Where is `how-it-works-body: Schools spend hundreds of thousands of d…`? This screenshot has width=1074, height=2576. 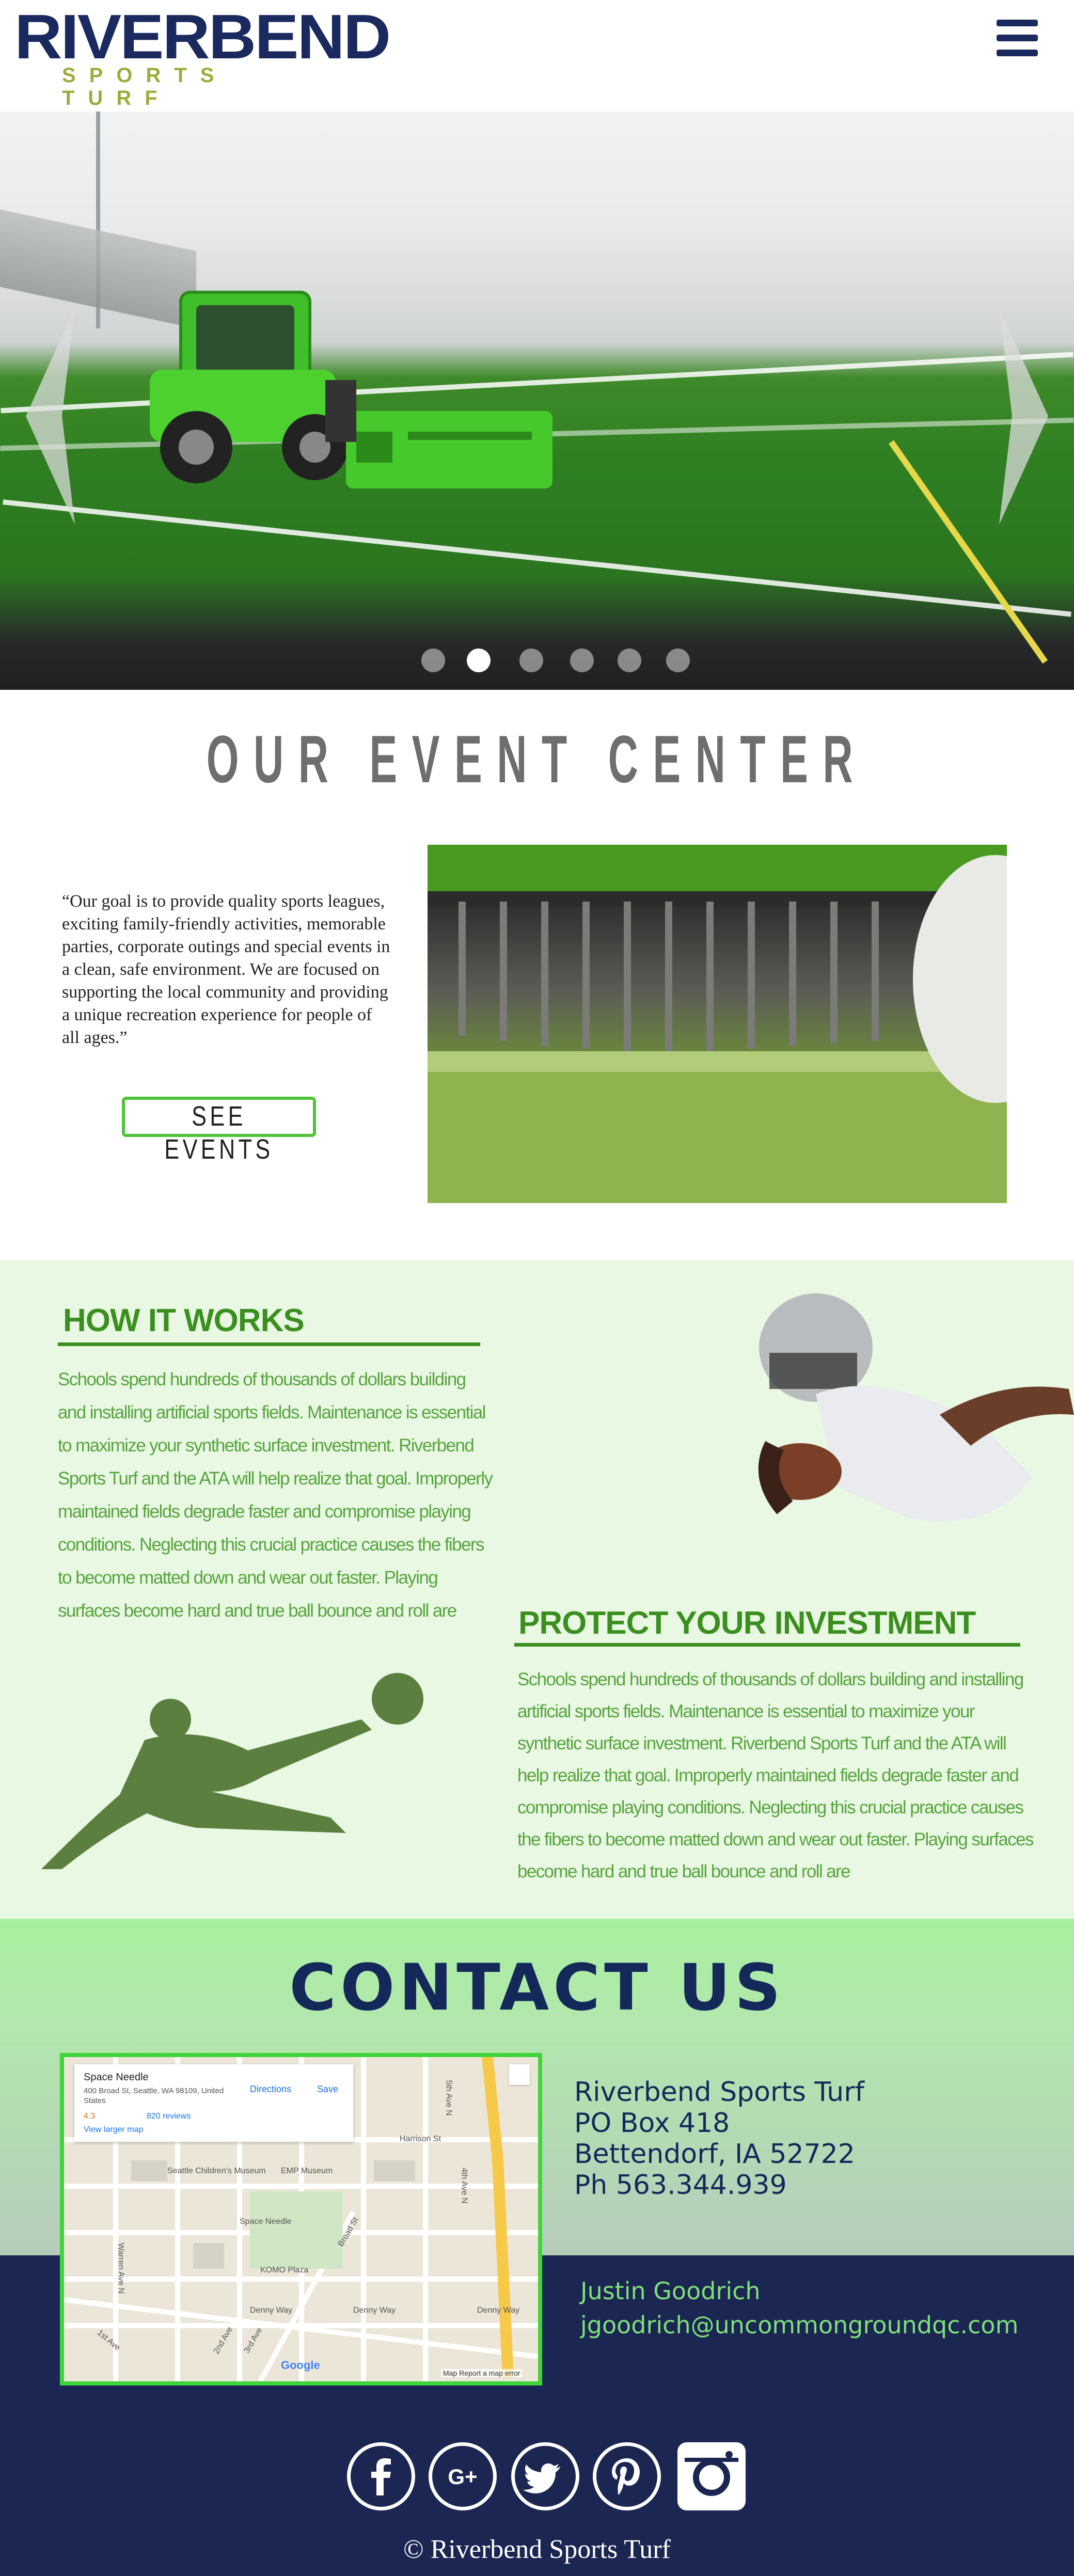 how-it-works-body: Schools spend hundreds of thousands of d… is located at coordinates (275, 1495).